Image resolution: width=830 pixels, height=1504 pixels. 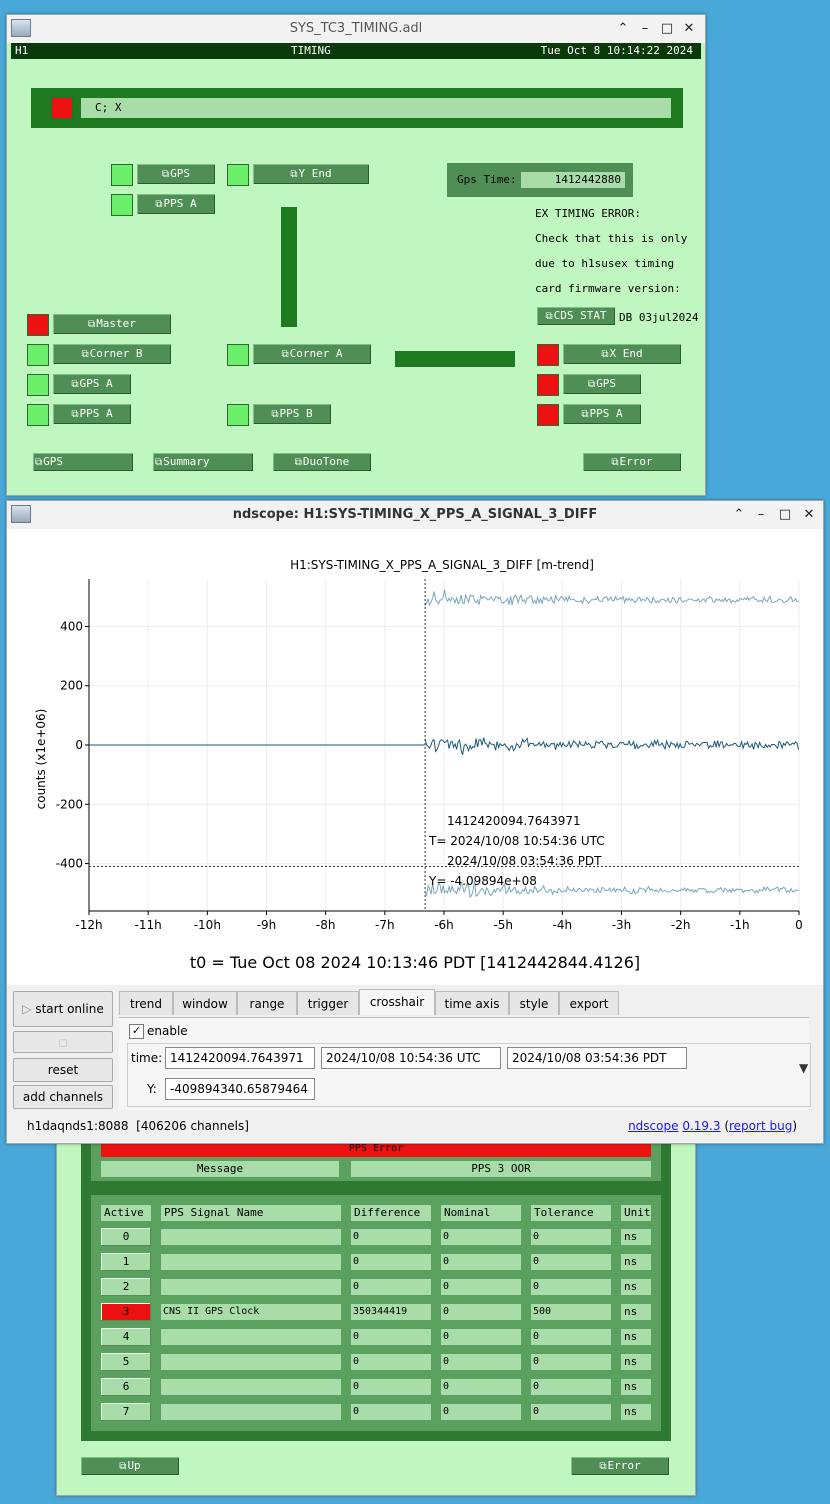 What do you see at coordinates (63, 1097) in the screenshot?
I see `add-channels-button: add channels` at bounding box center [63, 1097].